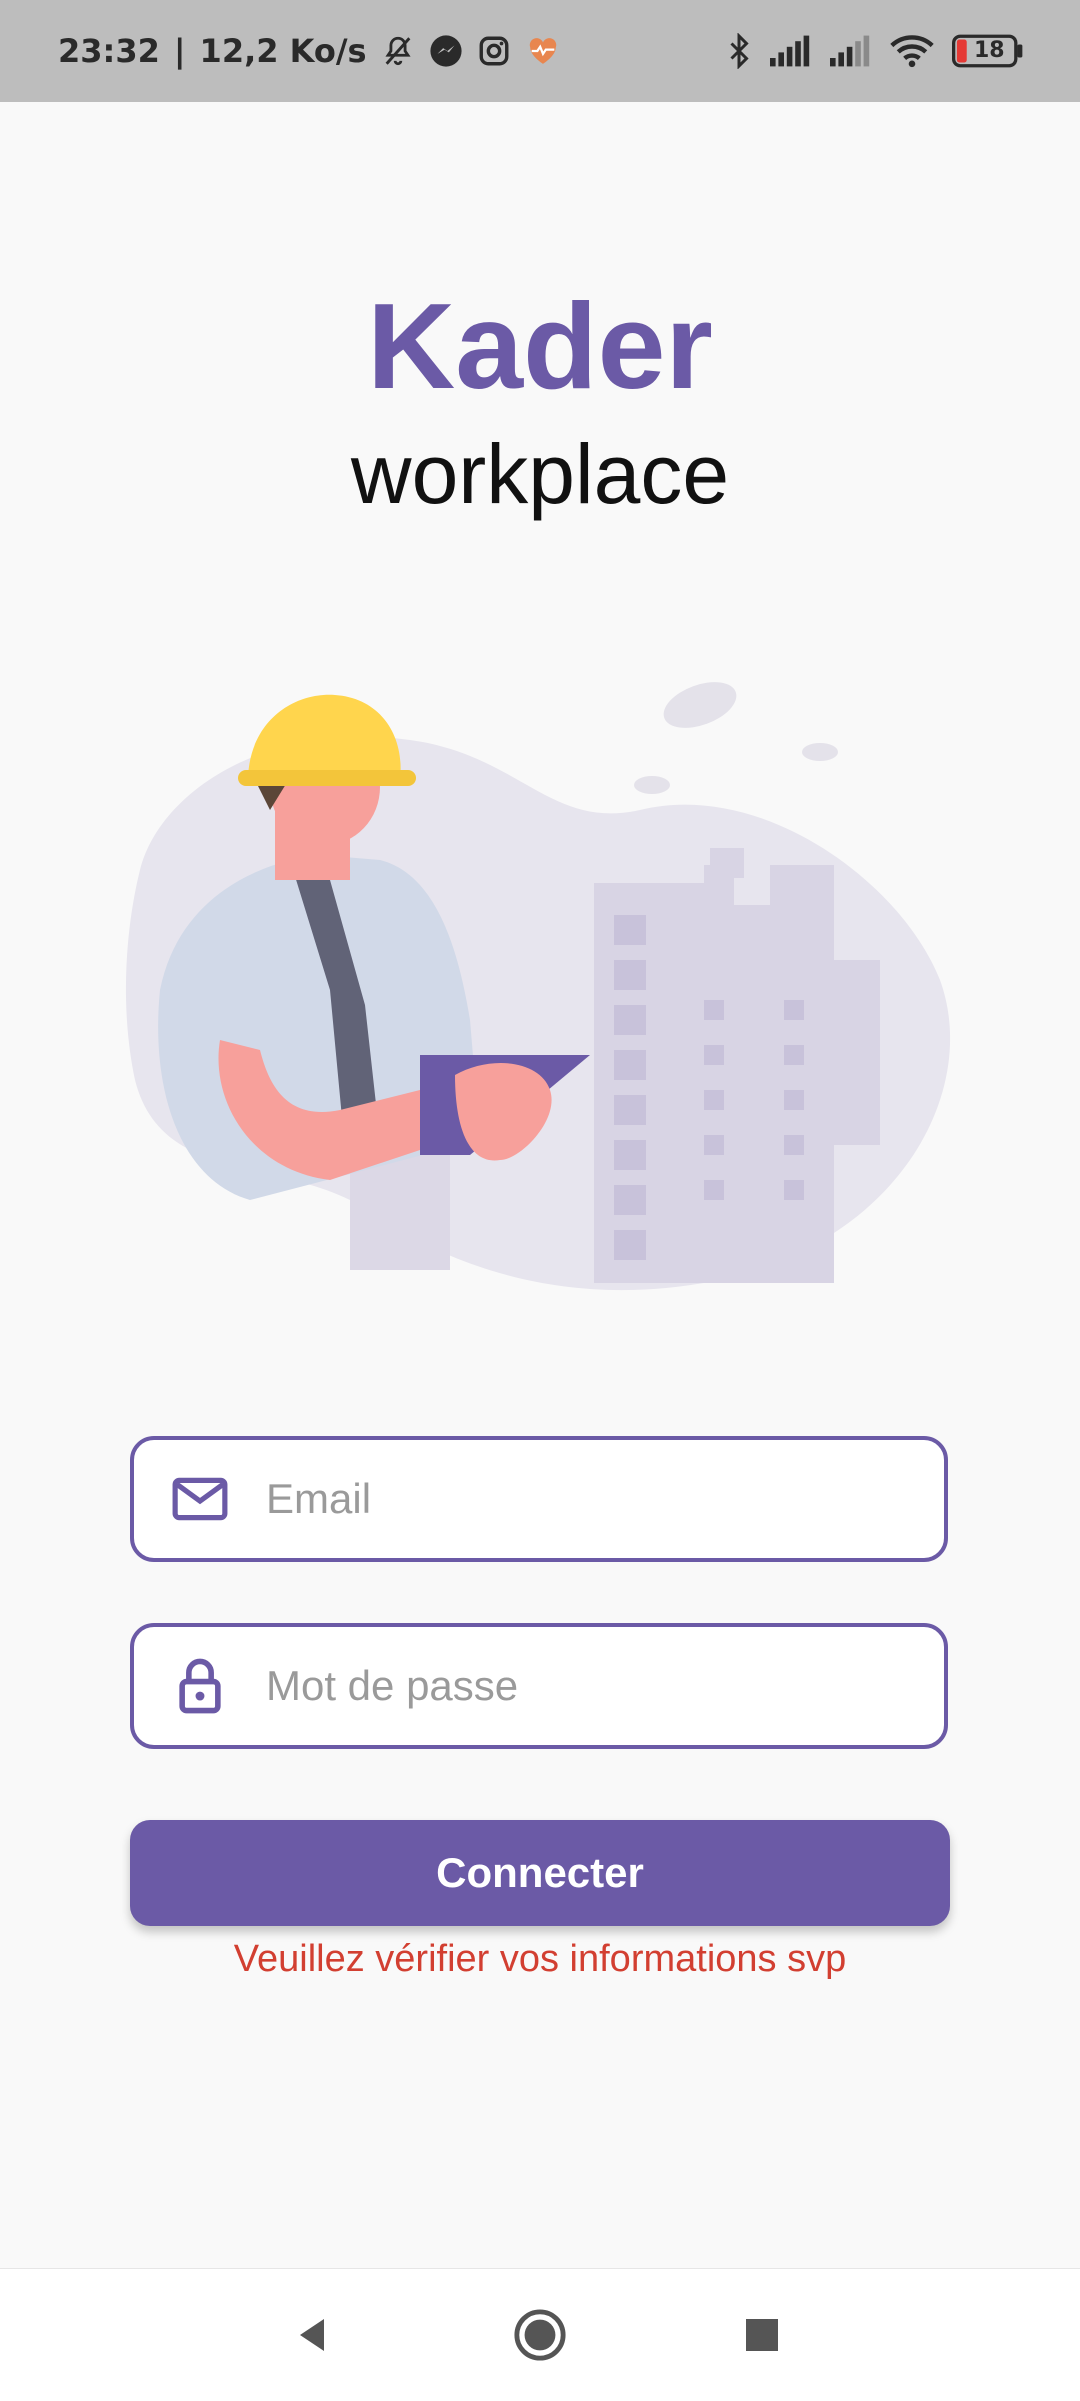  Describe the element at coordinates (540, 346) in the screenshot. I see `brand-title: Kader` at that location.